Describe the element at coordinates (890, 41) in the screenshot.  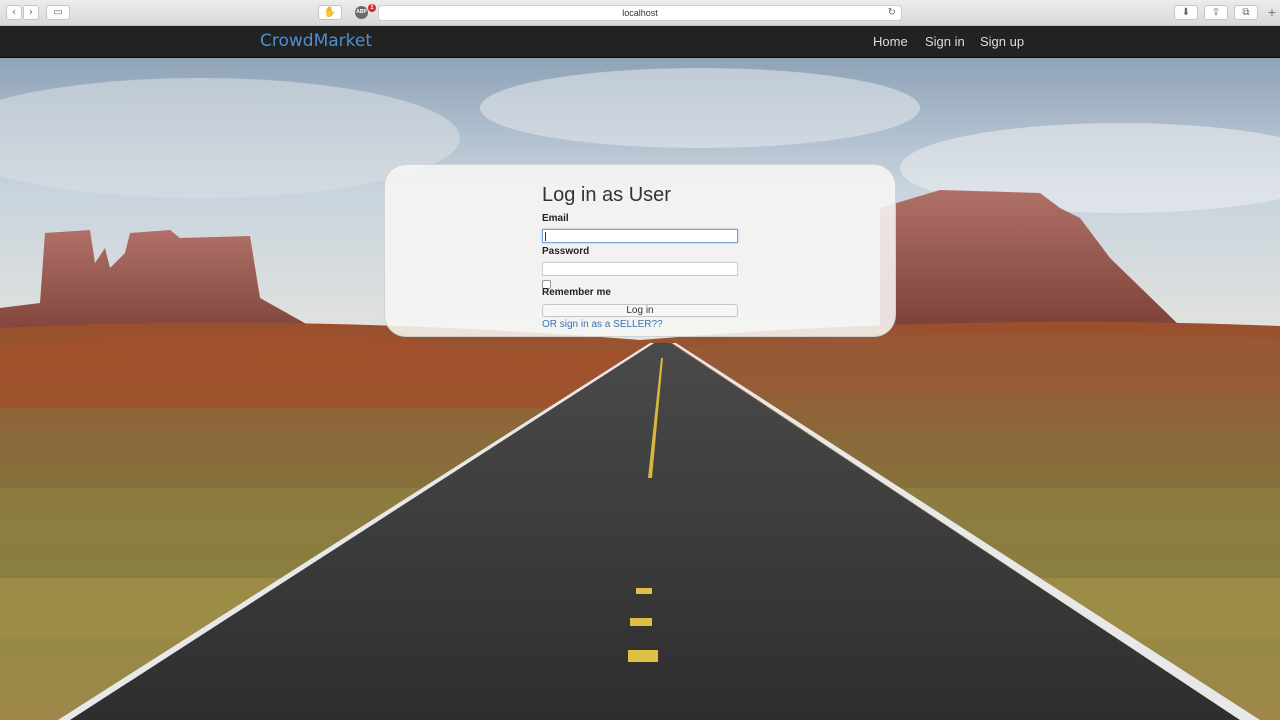
I see `nav-home: Home` at that location.